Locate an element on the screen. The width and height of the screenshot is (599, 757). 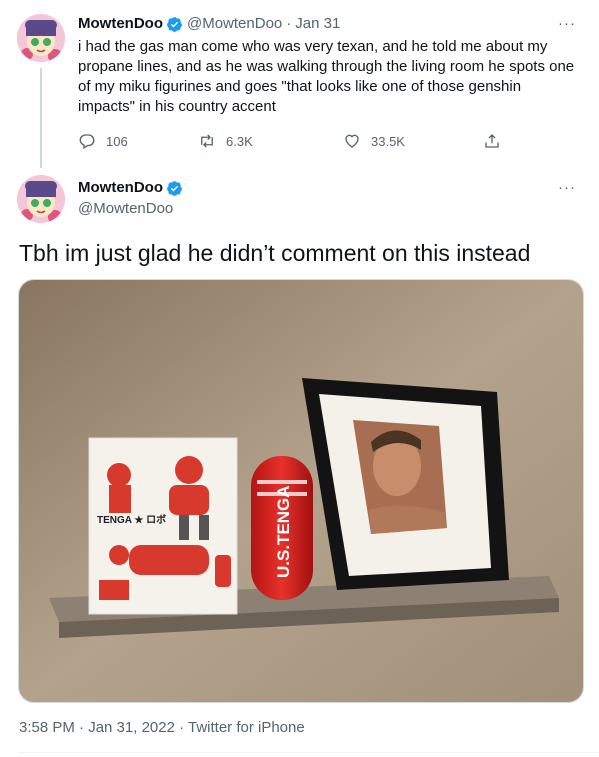
thread-connector is located at coordinates (41, 118).